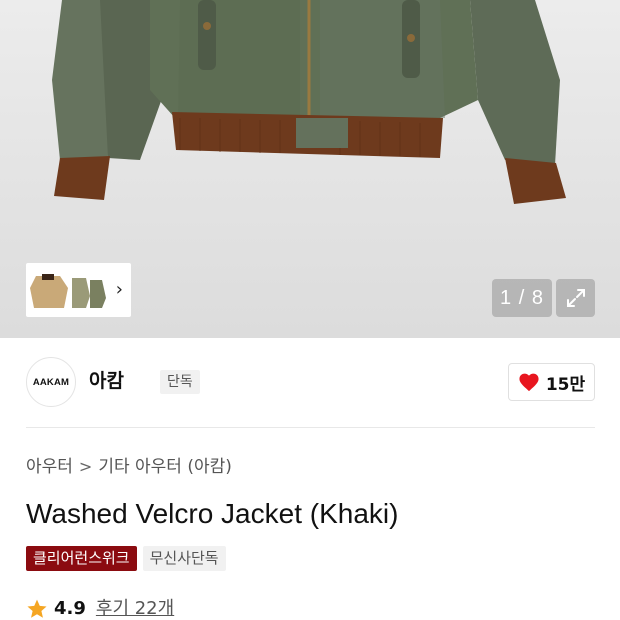 This screenshot has width=620, height=620. I want to click on rating-score: 4.9, so click(70, 608).